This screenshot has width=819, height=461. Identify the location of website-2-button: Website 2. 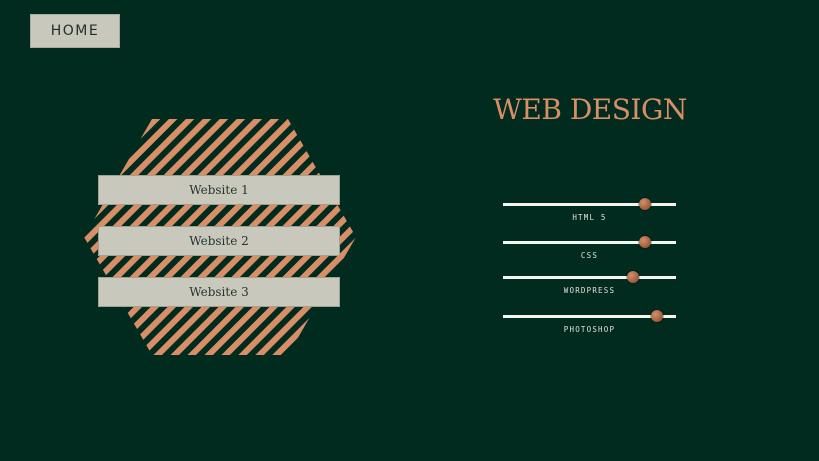
(219, 241).